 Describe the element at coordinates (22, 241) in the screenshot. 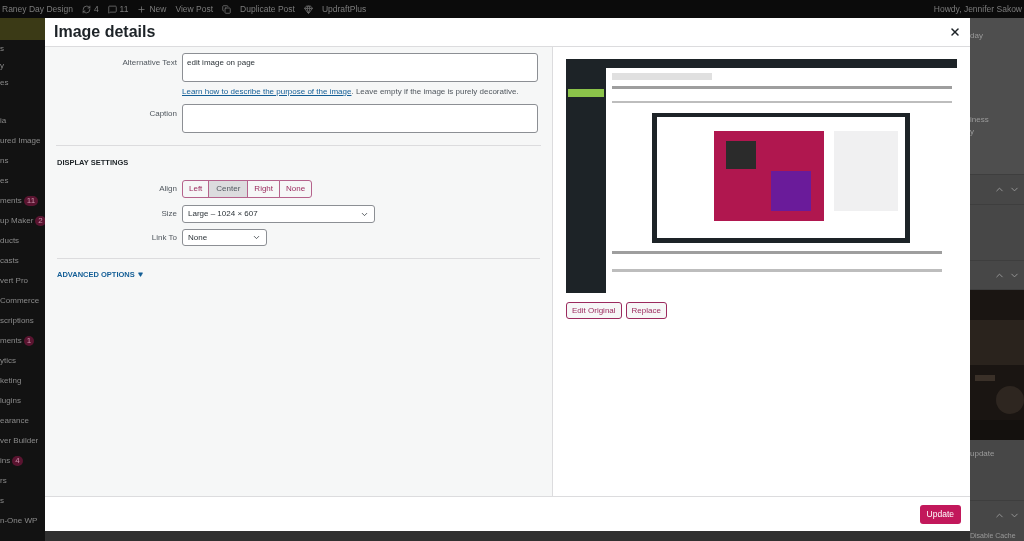

I see `sidebar-item: ducts` at that location.